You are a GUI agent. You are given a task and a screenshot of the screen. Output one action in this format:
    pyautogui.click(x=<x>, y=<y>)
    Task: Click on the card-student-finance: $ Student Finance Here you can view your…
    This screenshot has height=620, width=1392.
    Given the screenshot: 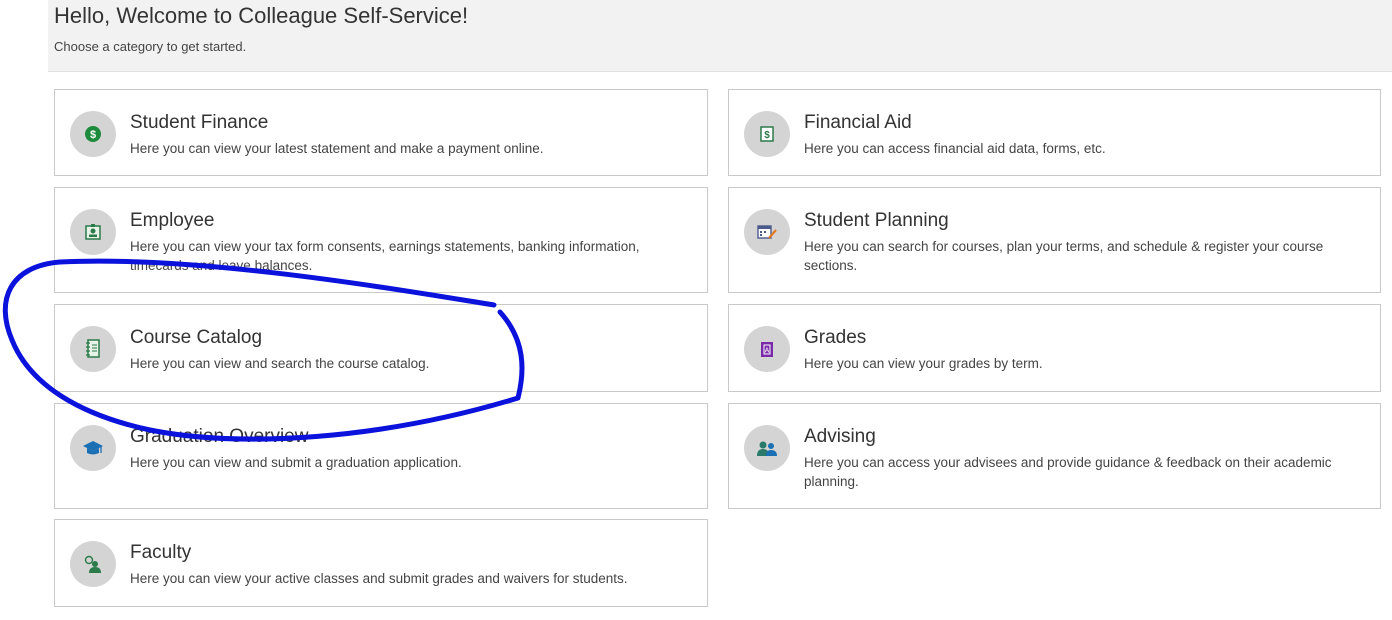 What is the action you would take?
    pyautogui.click(x=381, y=132)
    